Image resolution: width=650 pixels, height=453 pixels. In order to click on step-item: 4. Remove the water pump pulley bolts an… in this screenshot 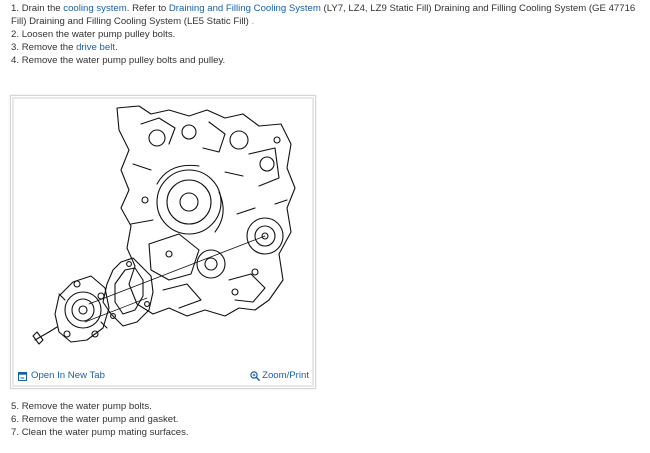, I will do `click(326, 60)`.